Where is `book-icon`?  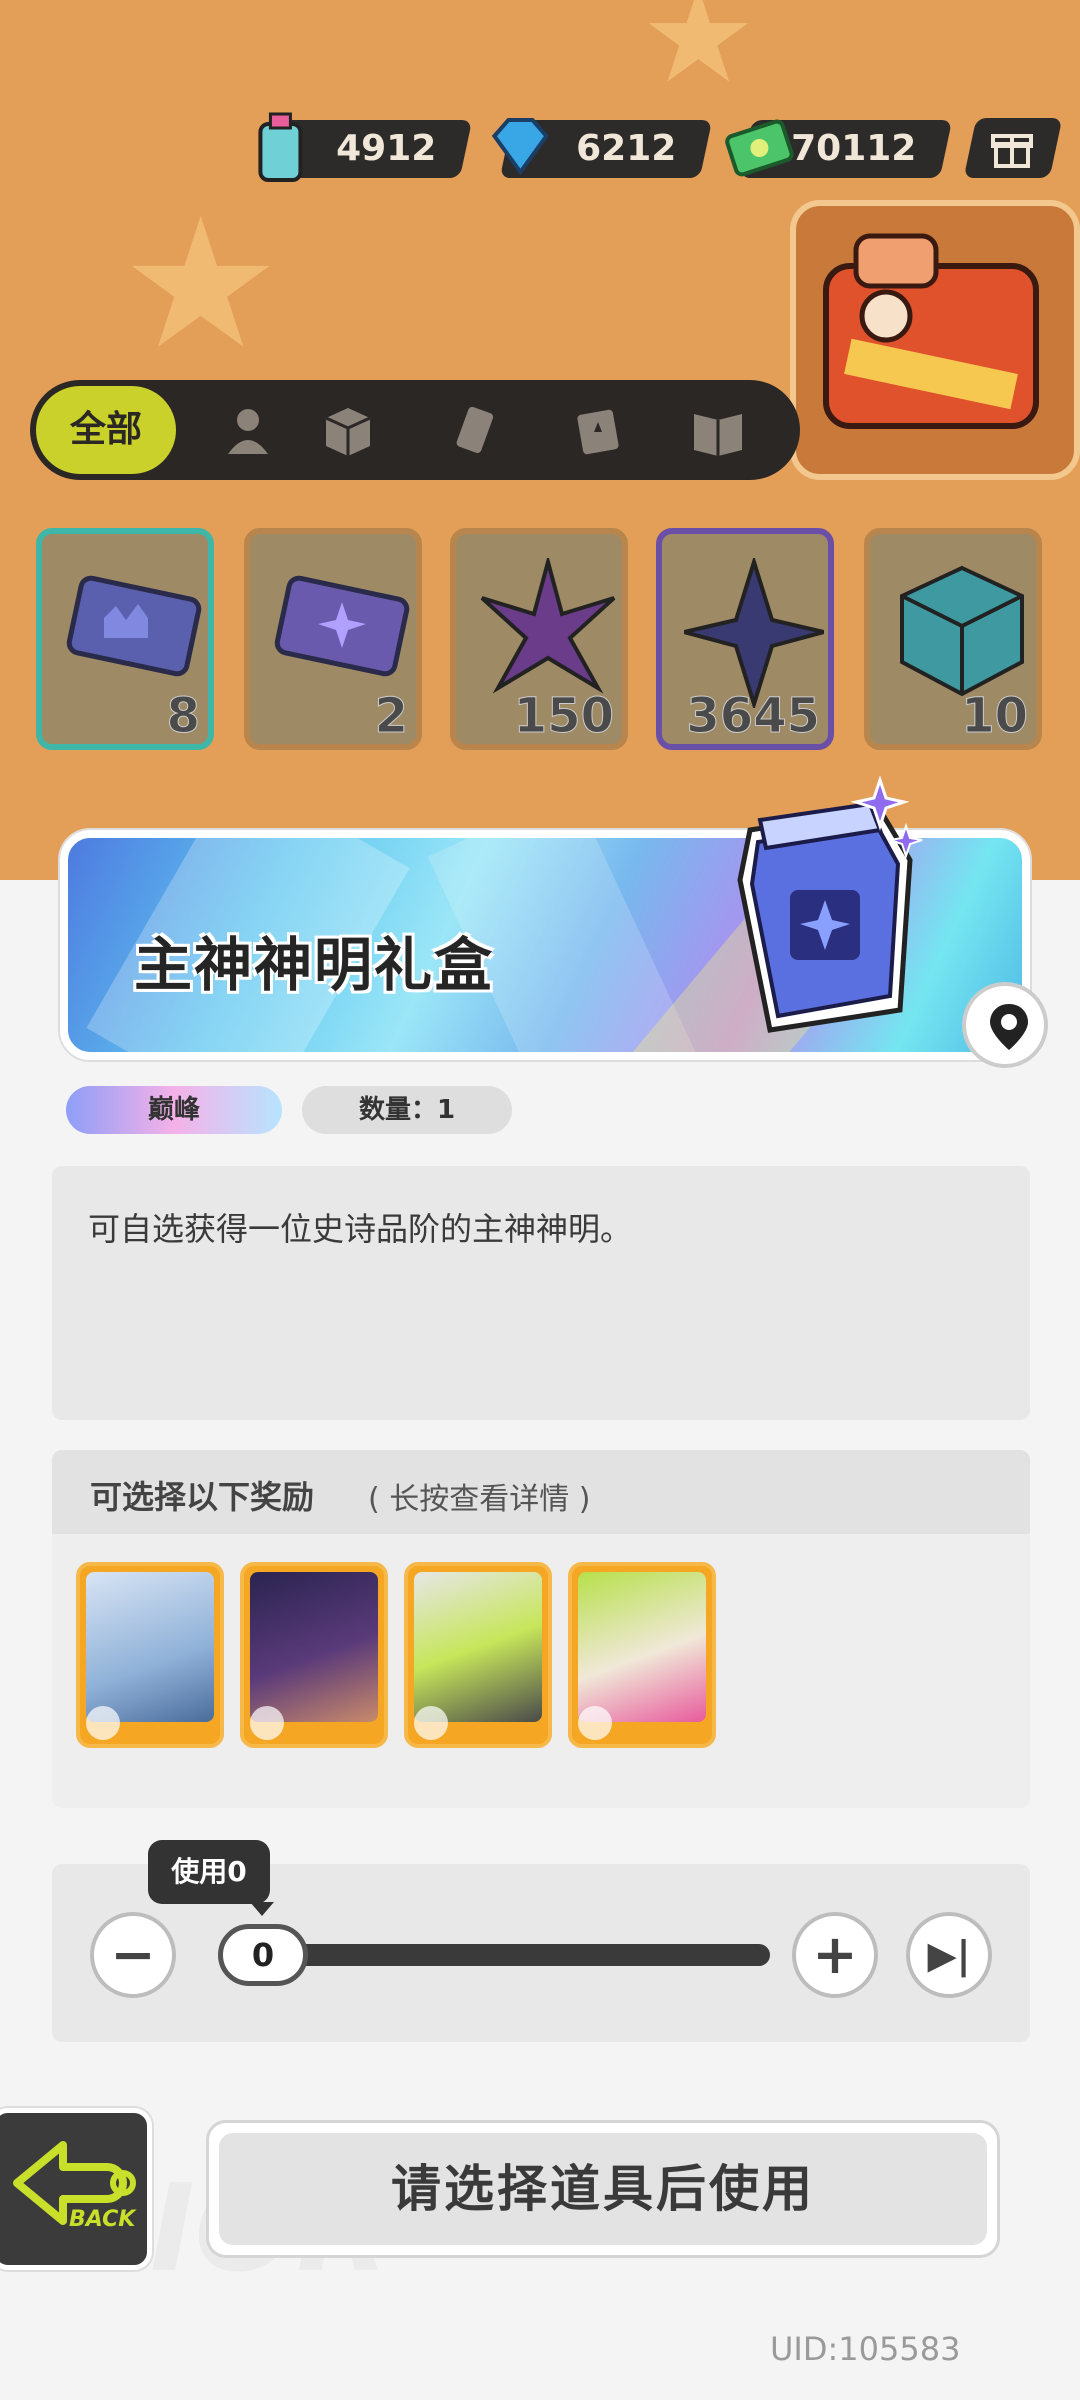 book-icon is located at coordinates (718, 430).